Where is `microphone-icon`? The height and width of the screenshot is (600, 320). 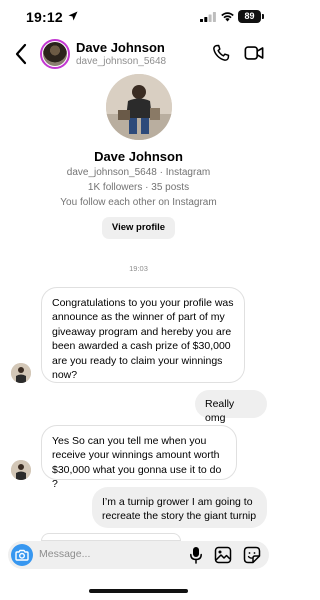
microphone-icon is located at coordinates (196, 555).